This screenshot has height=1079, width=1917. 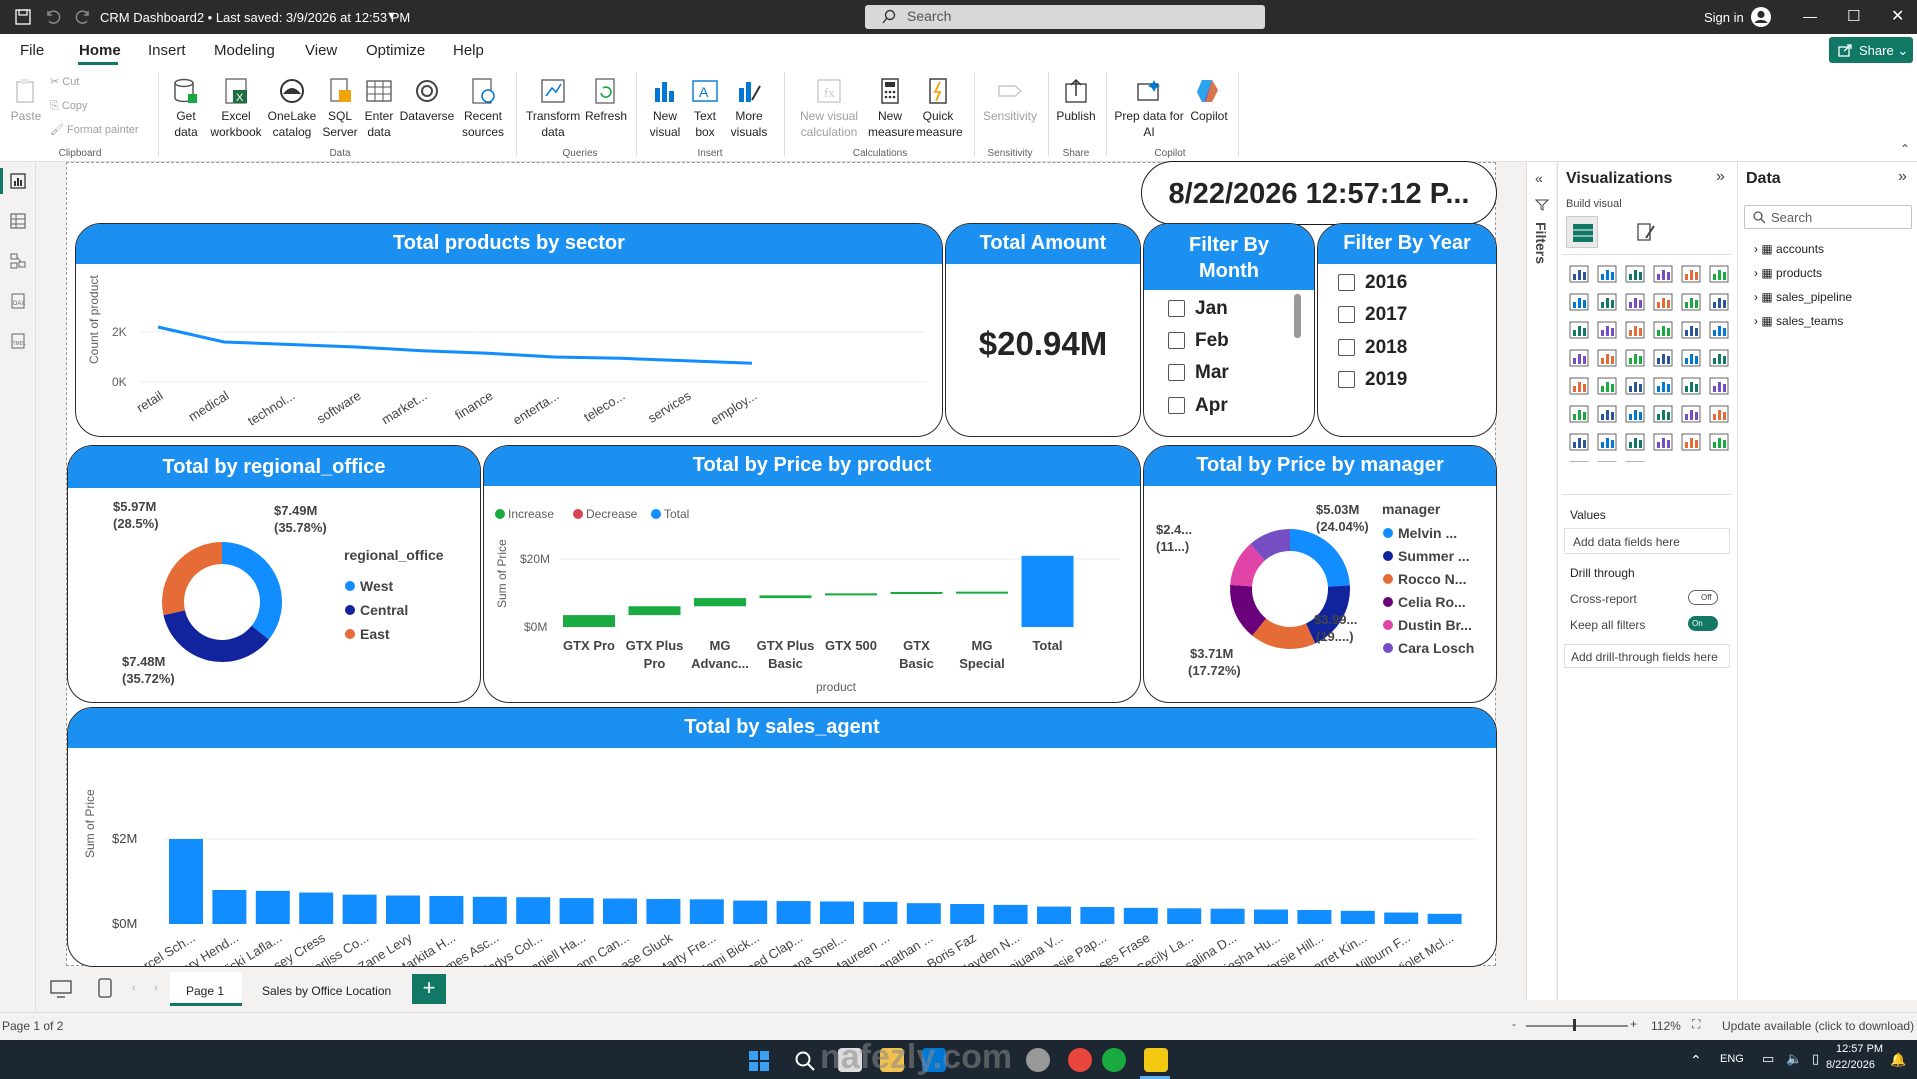 I want to click on legend-item: Cara Losch, so click(x=1436, y=648).